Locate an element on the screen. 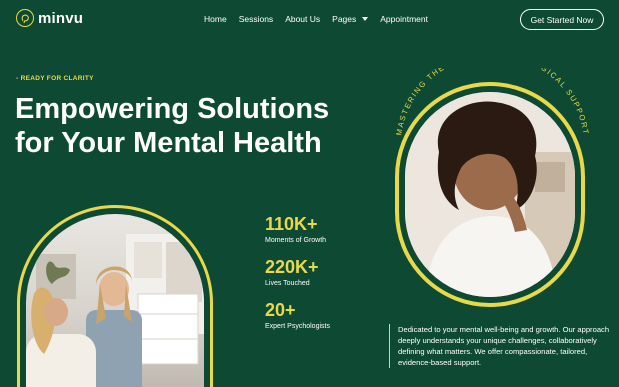  nav-item-home: Home is located at coordinates (215, 19).